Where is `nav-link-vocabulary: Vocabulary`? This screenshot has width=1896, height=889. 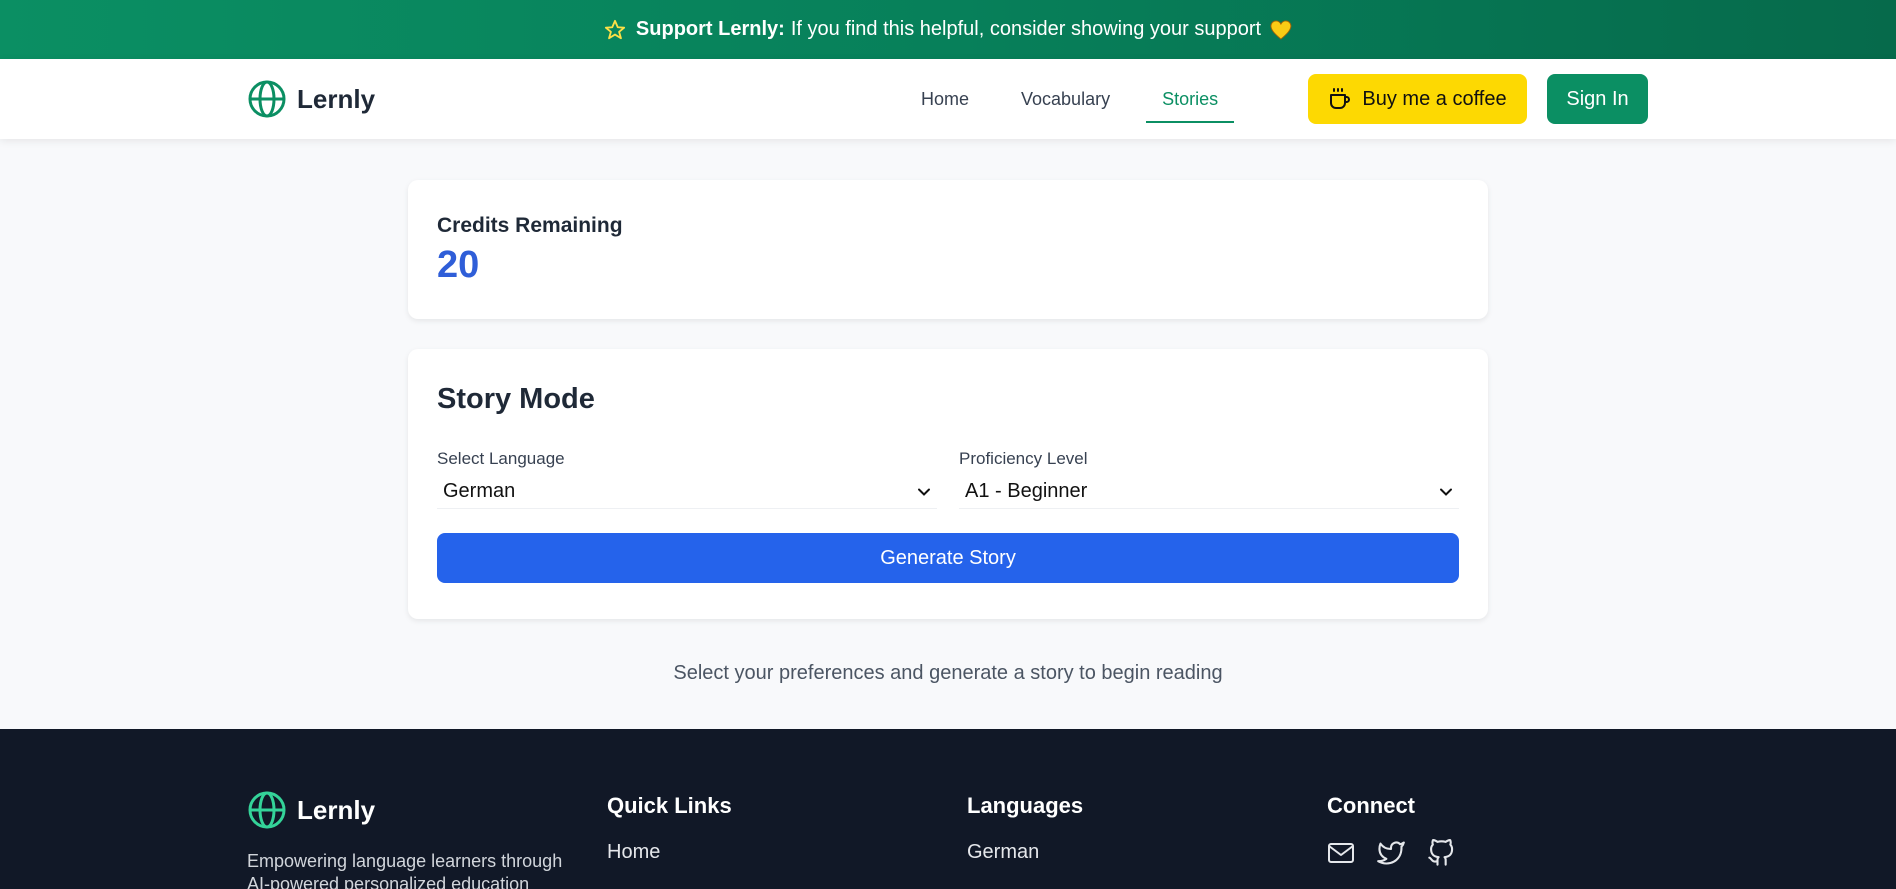 nav-link-vocabulary: Vocabulary is located at coordinates (1065, 99).